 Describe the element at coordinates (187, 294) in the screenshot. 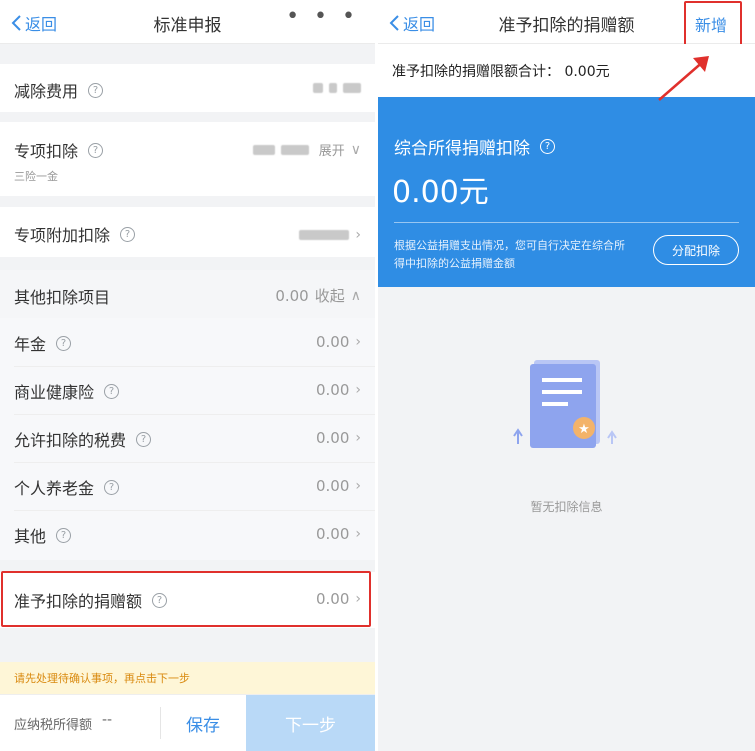

I see `row-other-deductions: 其他扣除项目 0.00 收起 ∧` at that location.